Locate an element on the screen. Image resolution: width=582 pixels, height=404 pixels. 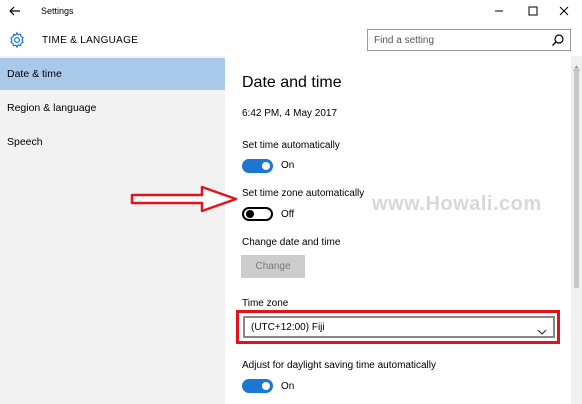
search-box is located at coordinates (469, 40).